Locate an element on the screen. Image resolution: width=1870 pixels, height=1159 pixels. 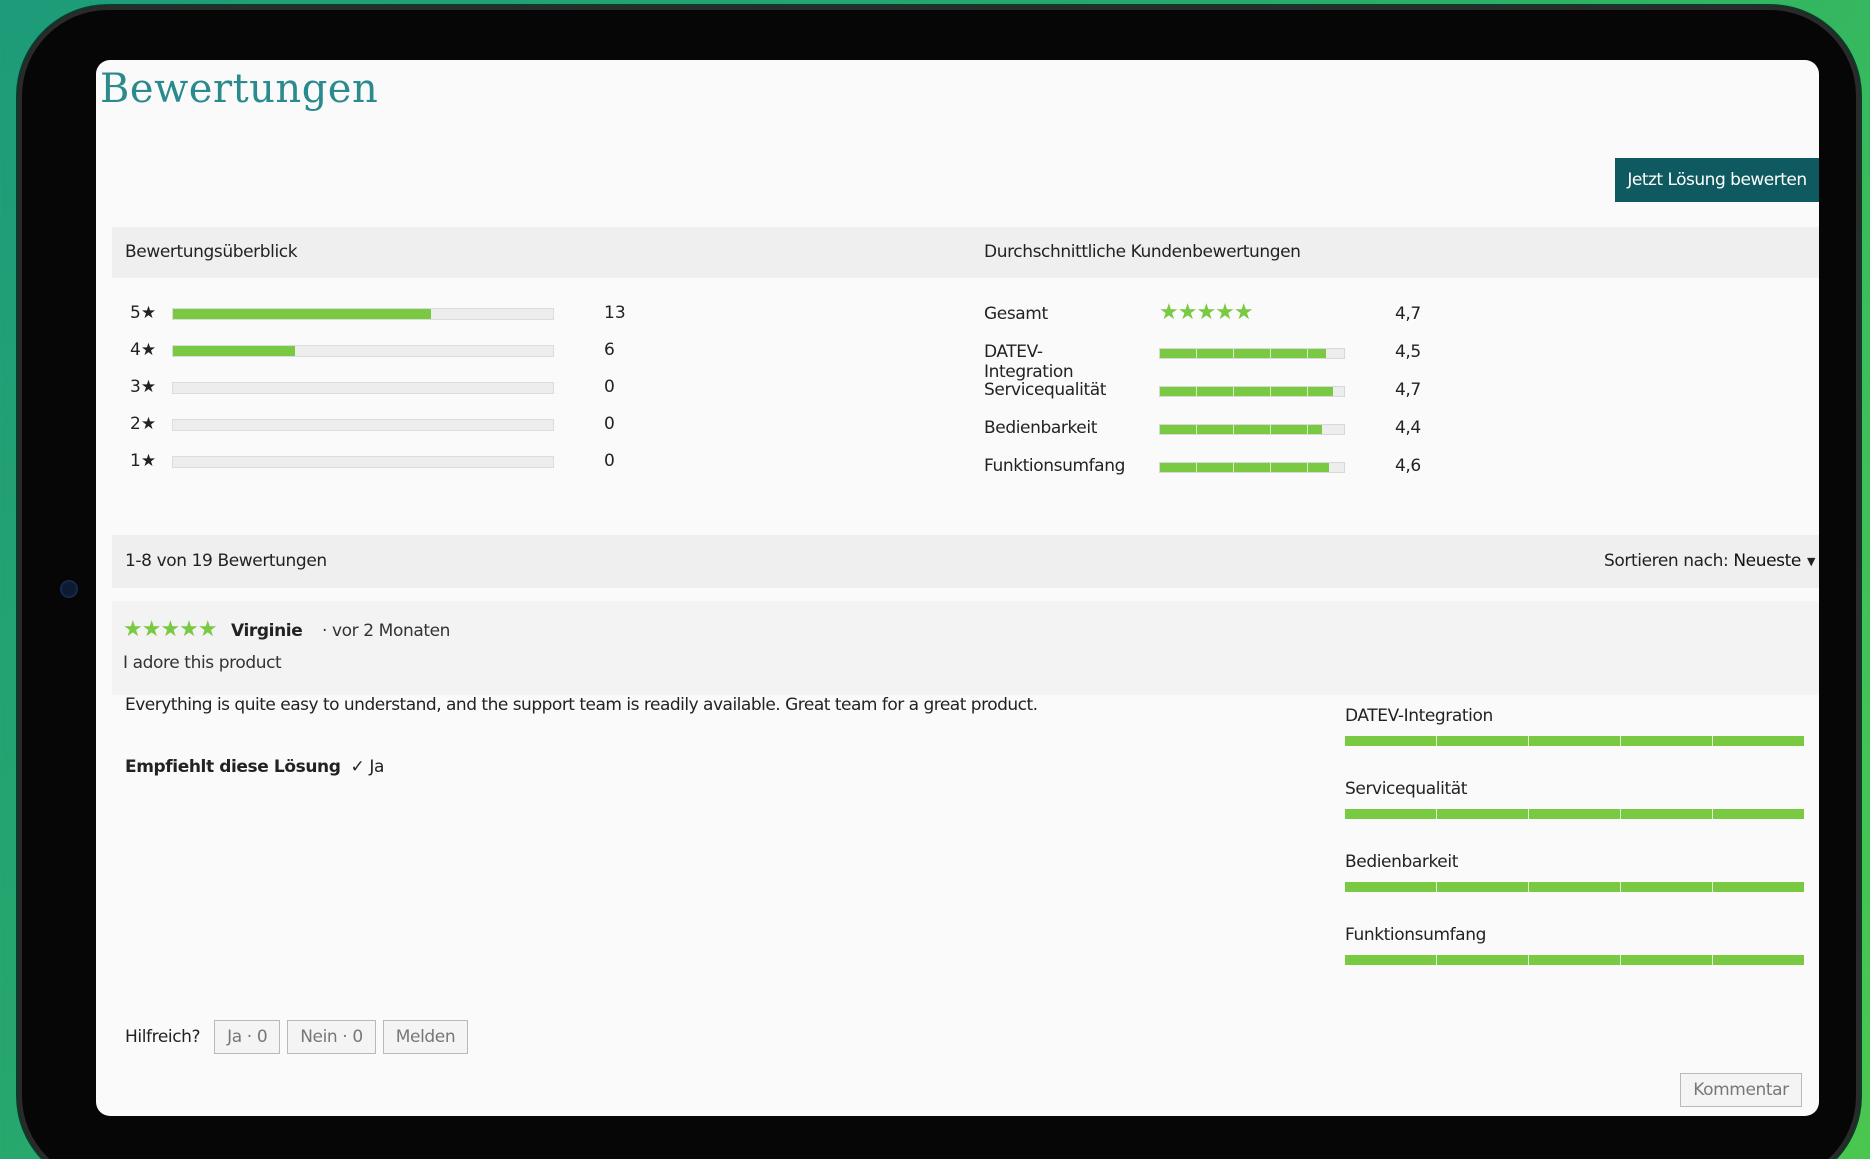
recommend-label: Empfiehlt diese Lösung is located at coordinates (233, 767).